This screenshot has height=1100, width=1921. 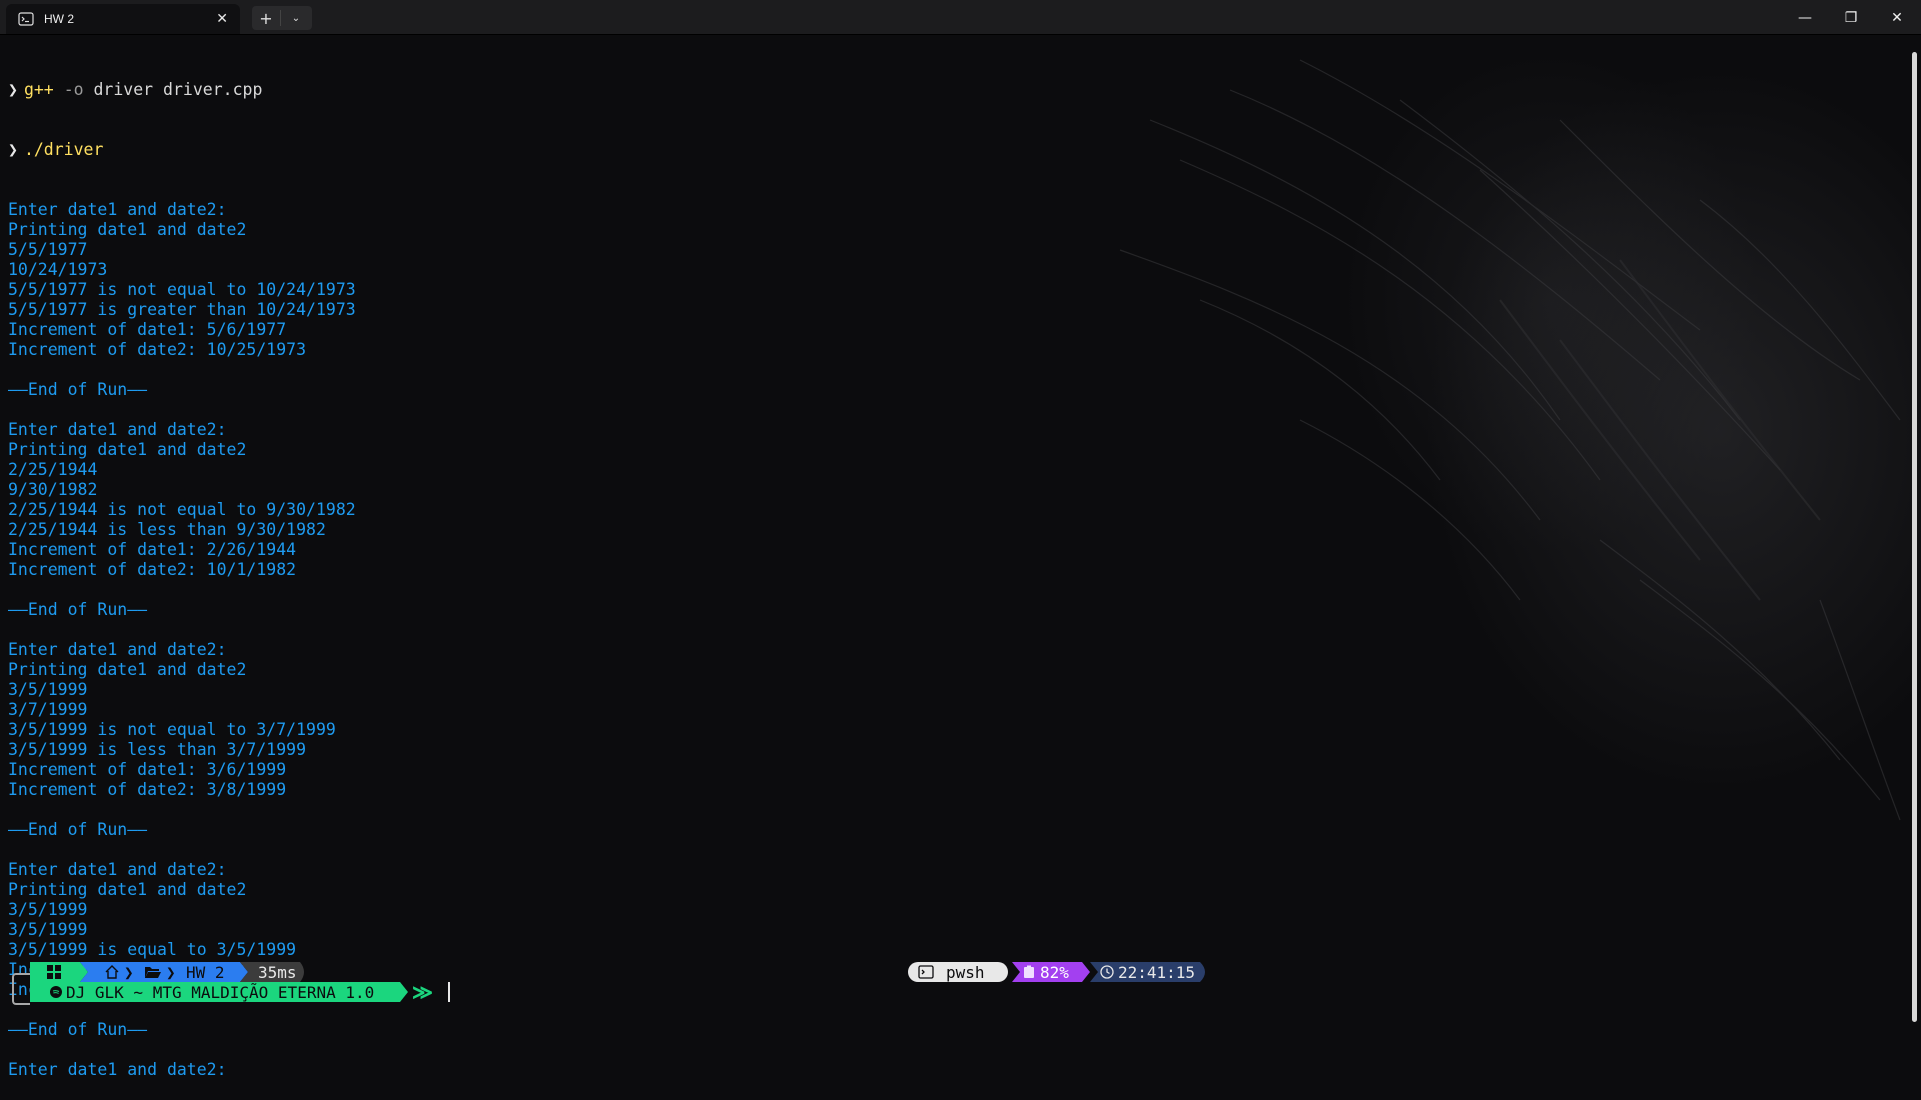 I want to click on clock-icon, so click(x=1107, y=972).